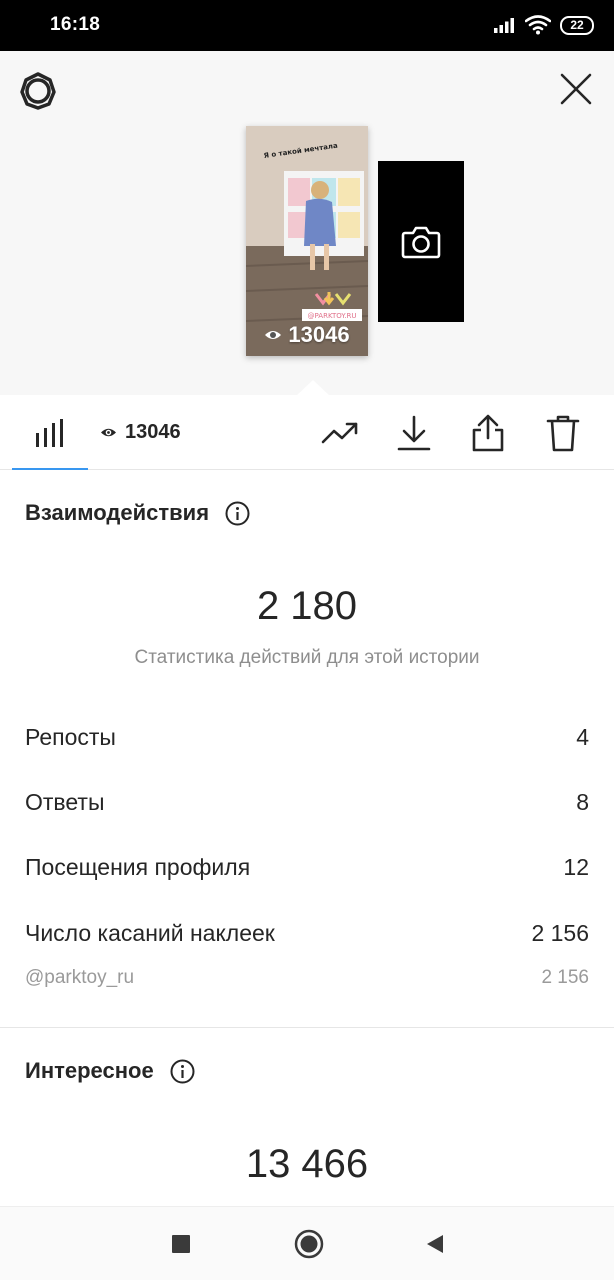  I want to click on promote-button, so click(340, 433).